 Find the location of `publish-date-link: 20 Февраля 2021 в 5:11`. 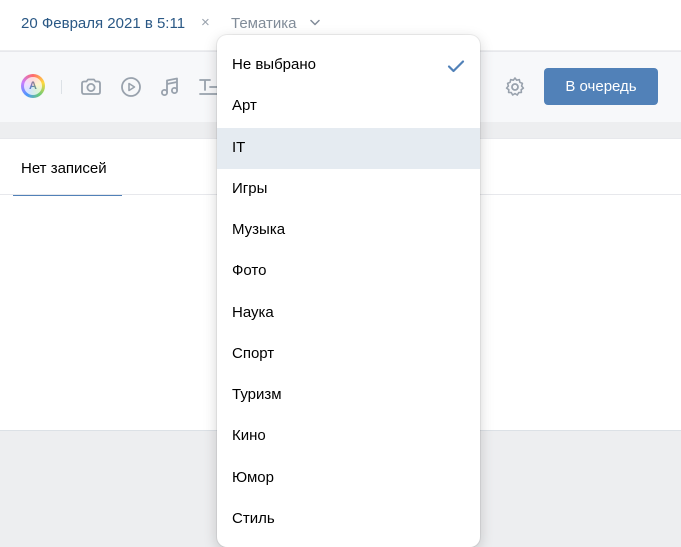

publish-date-link: 20 Февраля 2021 в 5:11 is located at coordinates (103, 23).